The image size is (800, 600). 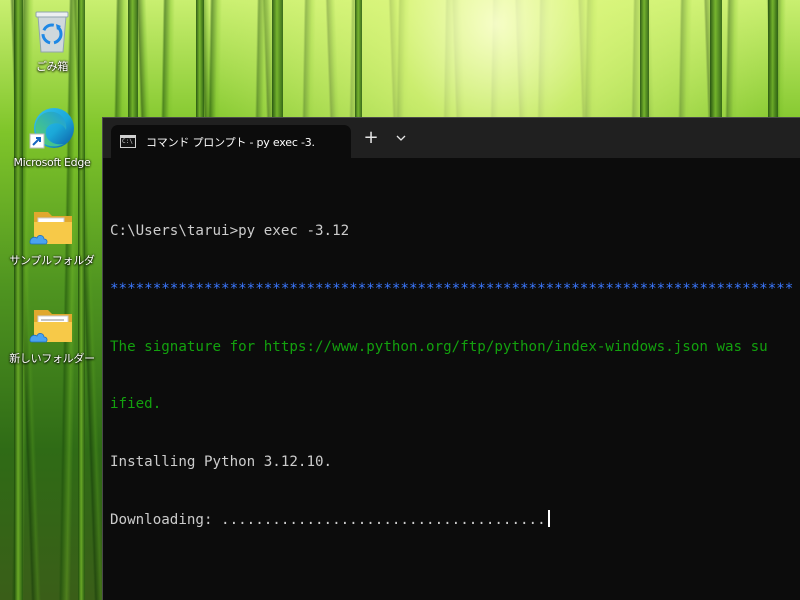 What do you see at coordinates (51, 128) in the screenshot?
I see `edge-icon` at bounding box center [51, 128].